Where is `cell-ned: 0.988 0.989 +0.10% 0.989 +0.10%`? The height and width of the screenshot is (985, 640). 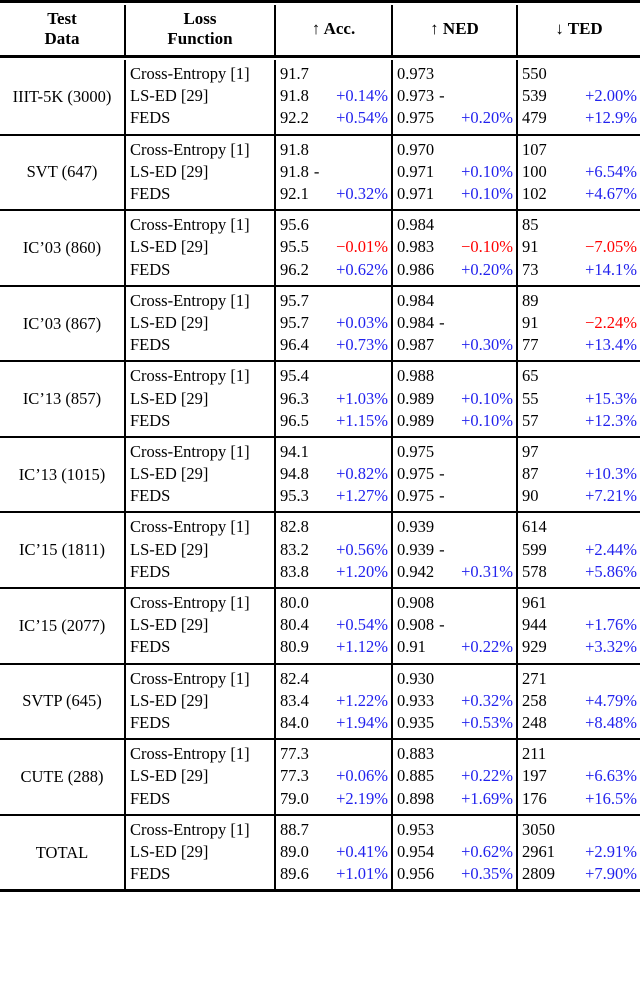 cell-ned: 0.988 0.989 +0.10% 0.989 +0.10% is located at coordinates (454, 399).